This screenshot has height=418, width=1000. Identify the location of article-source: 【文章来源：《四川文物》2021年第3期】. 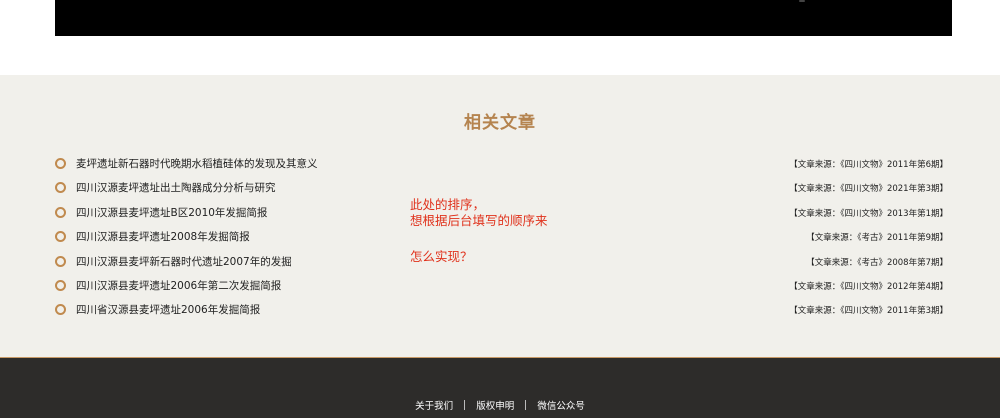
(868, 189).